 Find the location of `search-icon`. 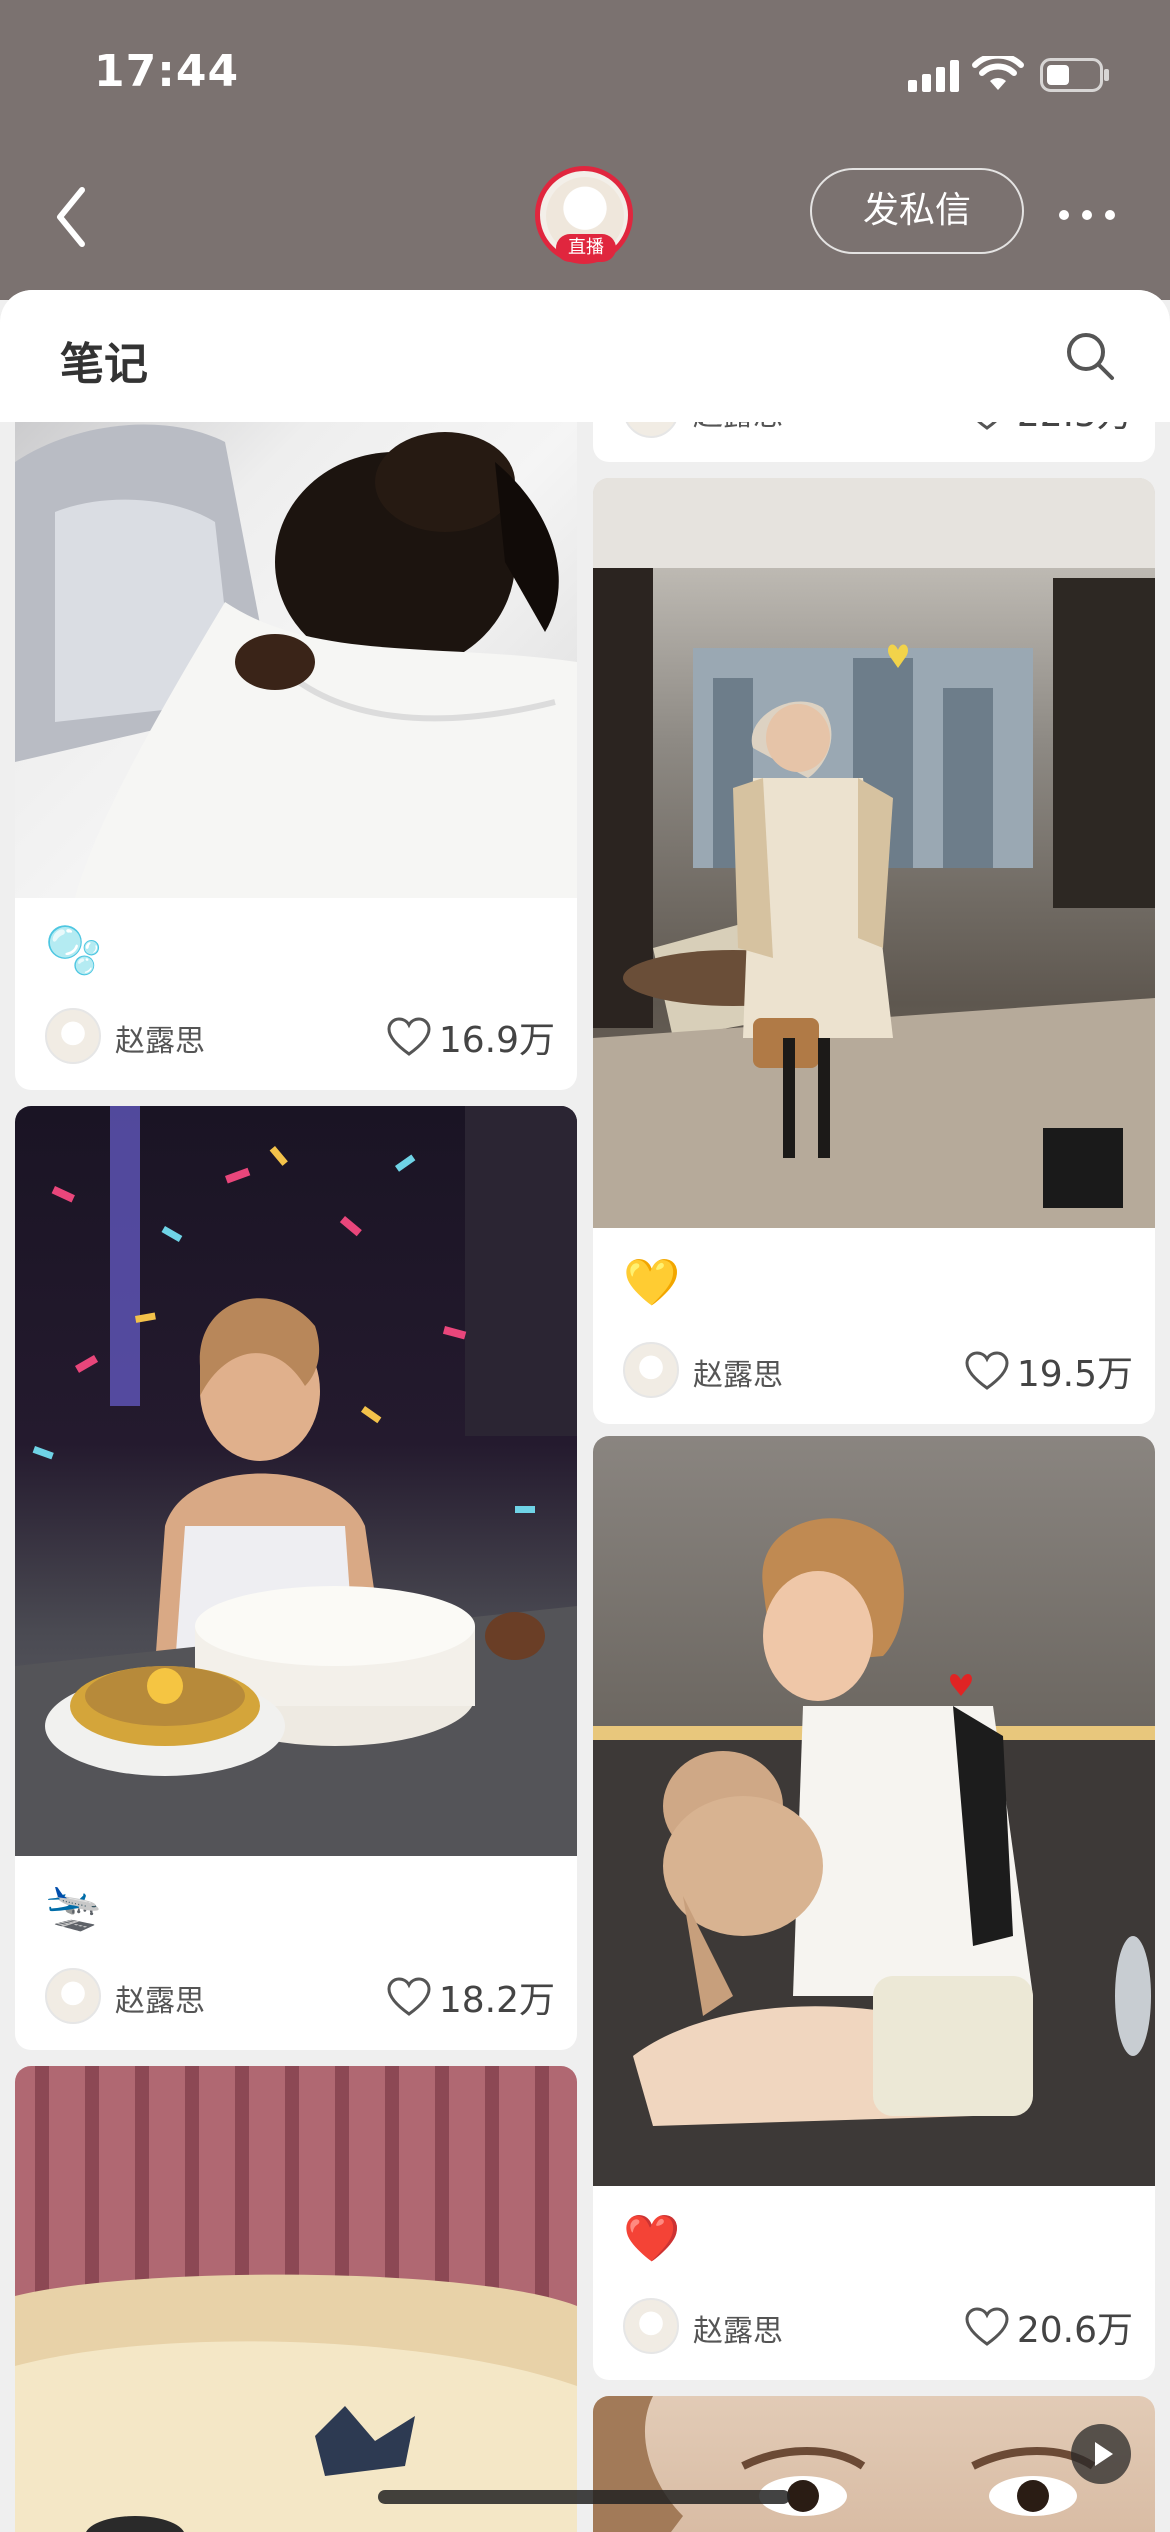

search-icon is located at coordinates (1090, 356).